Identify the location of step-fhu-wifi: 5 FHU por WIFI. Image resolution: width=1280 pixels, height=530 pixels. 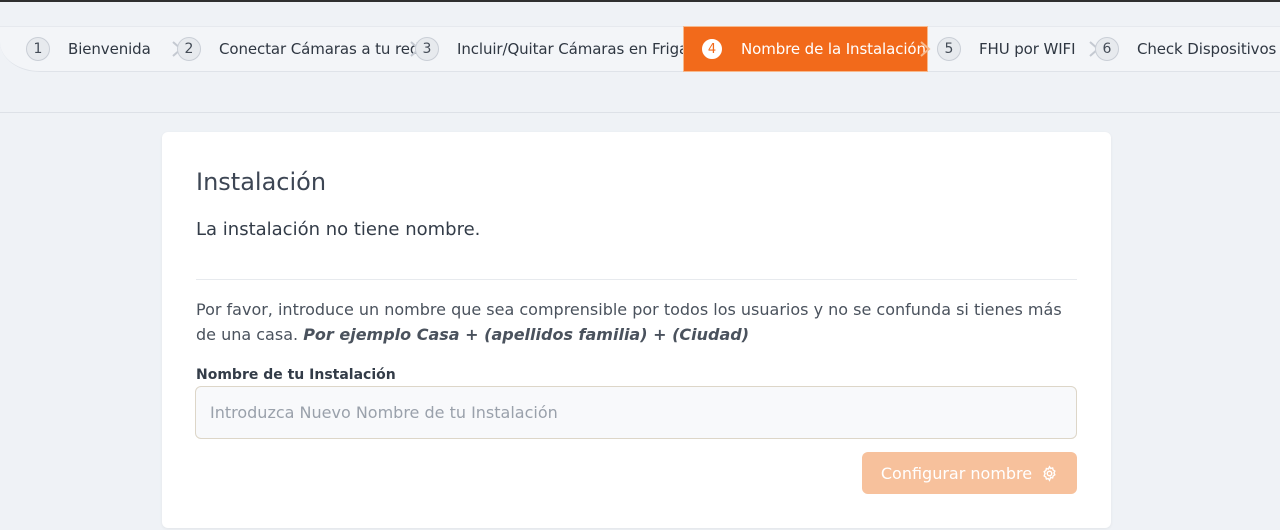
(1006, 49).